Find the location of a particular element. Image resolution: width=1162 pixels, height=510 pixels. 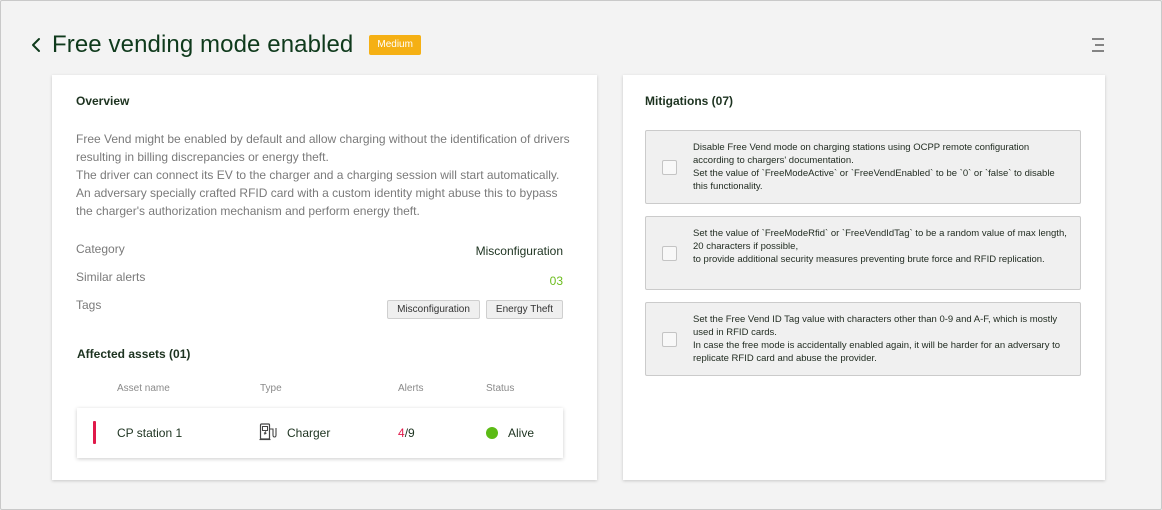

page-title: Free vending mode enabled is located at coordinates (203, 44).